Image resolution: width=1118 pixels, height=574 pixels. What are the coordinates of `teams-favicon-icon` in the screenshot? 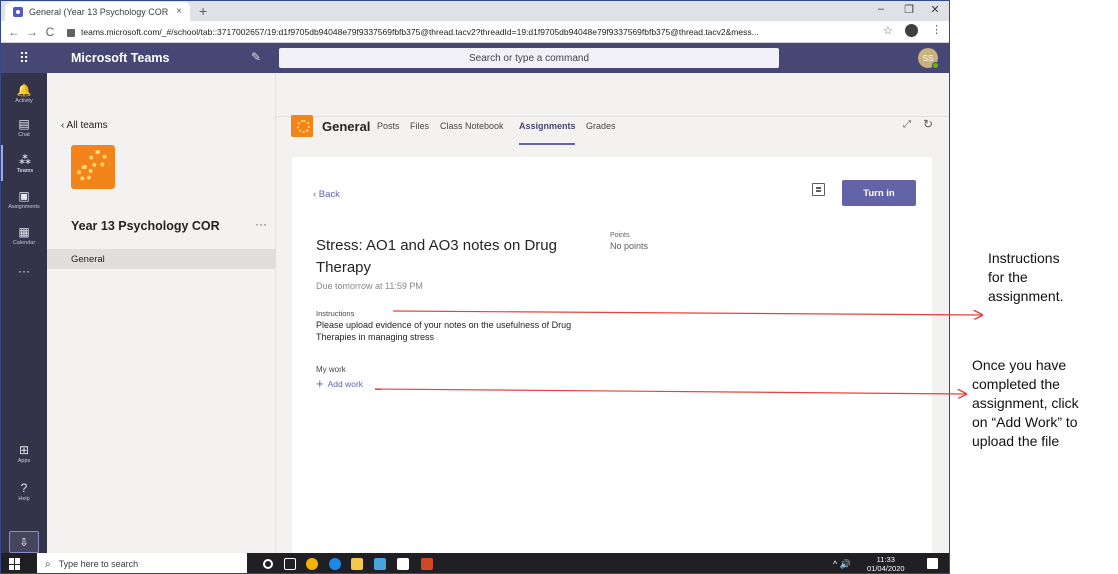 It's located at (18, 11).